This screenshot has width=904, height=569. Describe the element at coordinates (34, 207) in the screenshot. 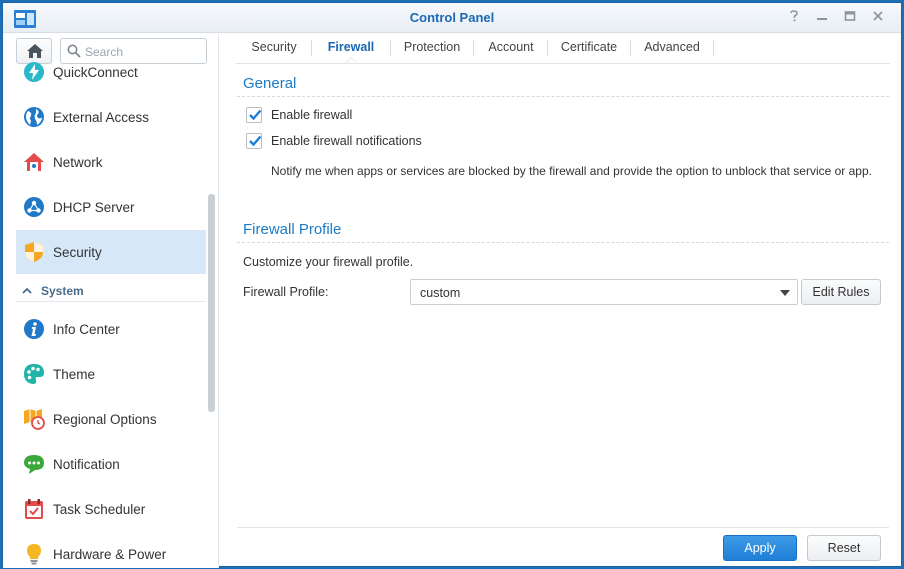

I see `dhcp-icon` at that location.